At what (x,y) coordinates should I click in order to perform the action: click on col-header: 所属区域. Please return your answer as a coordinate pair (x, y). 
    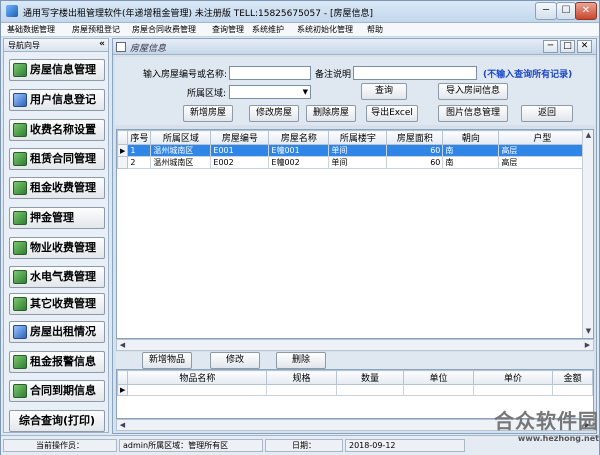
    Looking at the image, I should click on (181, 137).